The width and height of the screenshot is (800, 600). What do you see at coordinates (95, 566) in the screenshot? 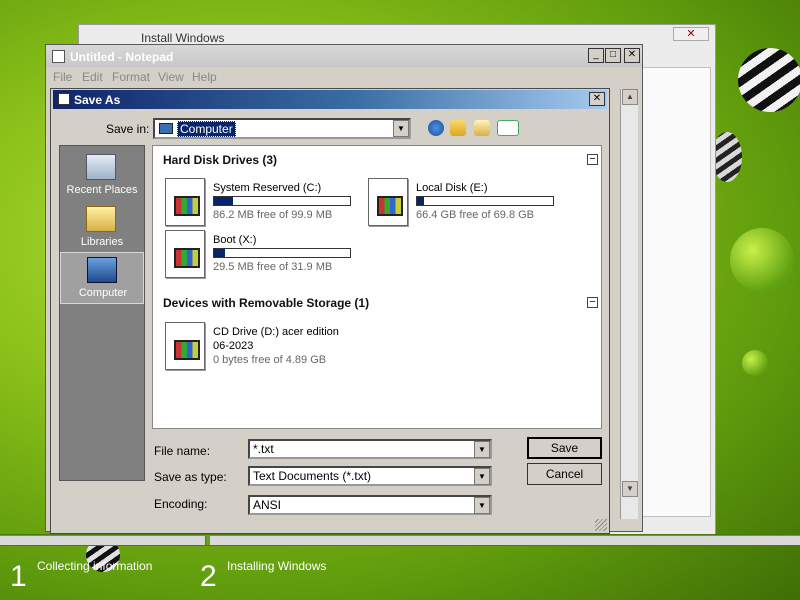
I see `step-label: Collecting information` at bounding box center [95, 566].